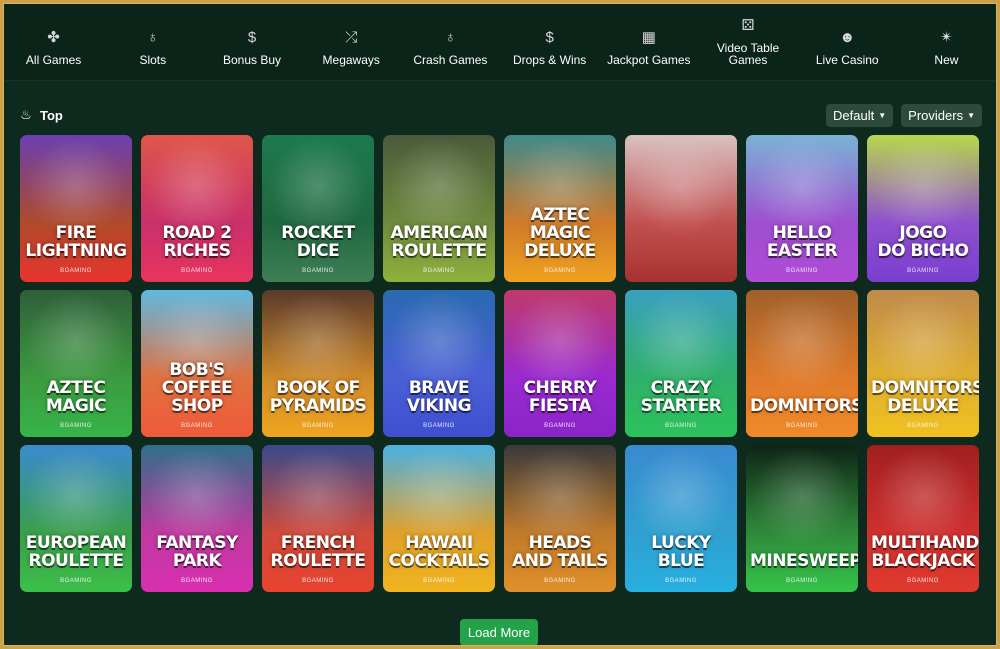  Describe the element at coordinates (549, 60) in the screenshot. I see `nav-item-label: Drops & Wins` at that location.